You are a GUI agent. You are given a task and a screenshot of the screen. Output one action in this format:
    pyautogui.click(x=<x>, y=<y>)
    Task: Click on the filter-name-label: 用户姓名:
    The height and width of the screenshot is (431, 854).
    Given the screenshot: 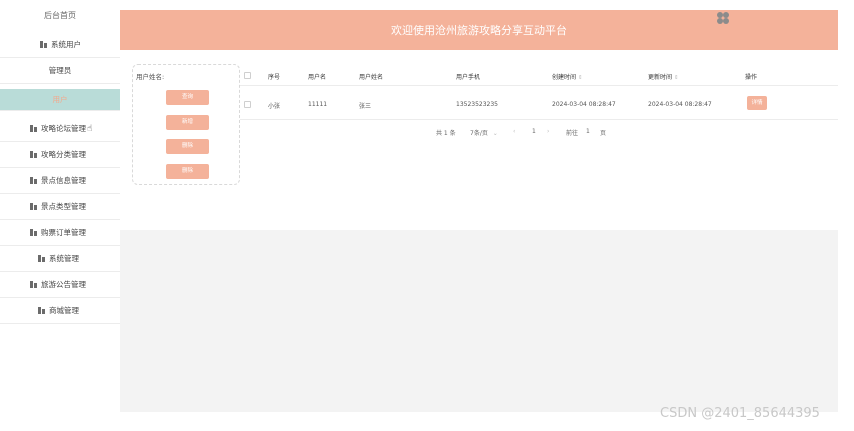 What is the action you would take?
    pyautogui.click(x=150, y=77)
    